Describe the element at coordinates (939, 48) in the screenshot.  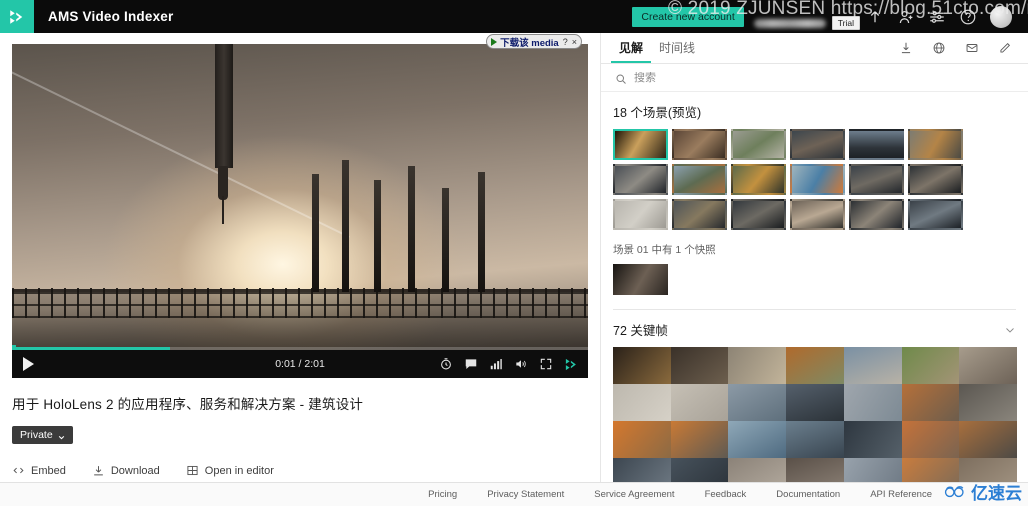
I see `translate-globe-icon` at that location.